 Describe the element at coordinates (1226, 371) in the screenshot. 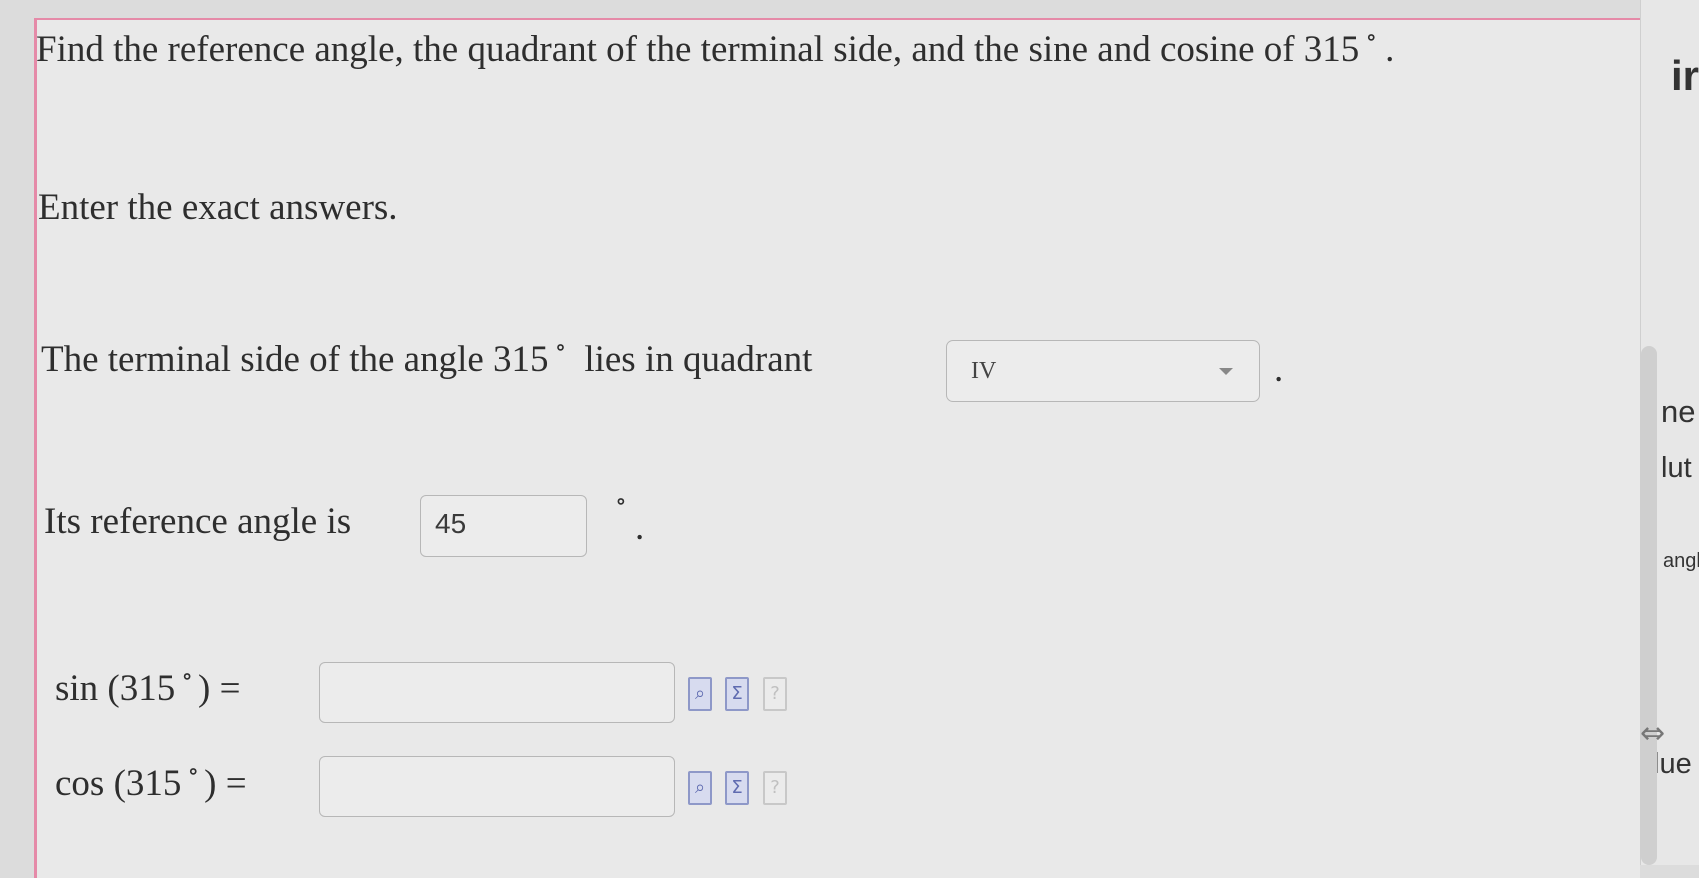

I see `chevron-down-icon` at that location.